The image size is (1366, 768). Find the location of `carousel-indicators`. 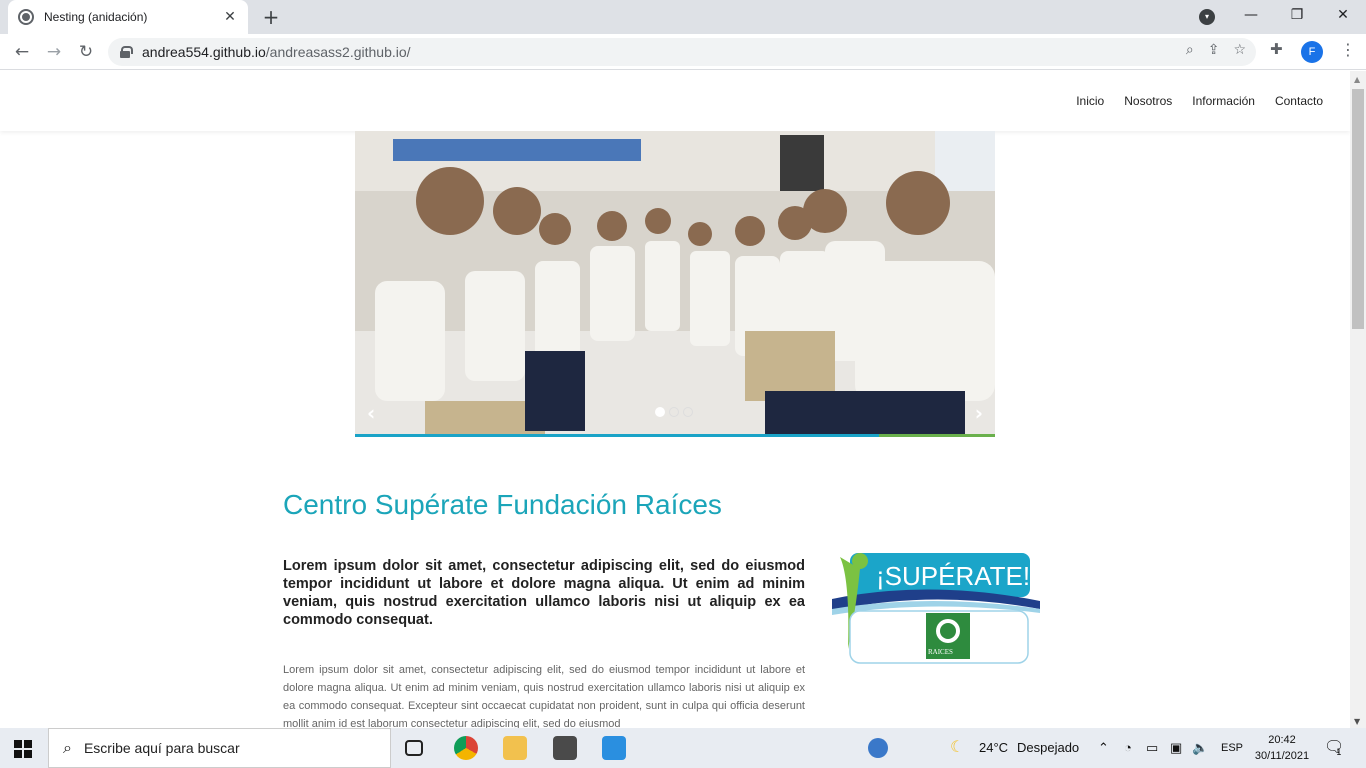

carousel-indicators is located at coordinates (674, 412).